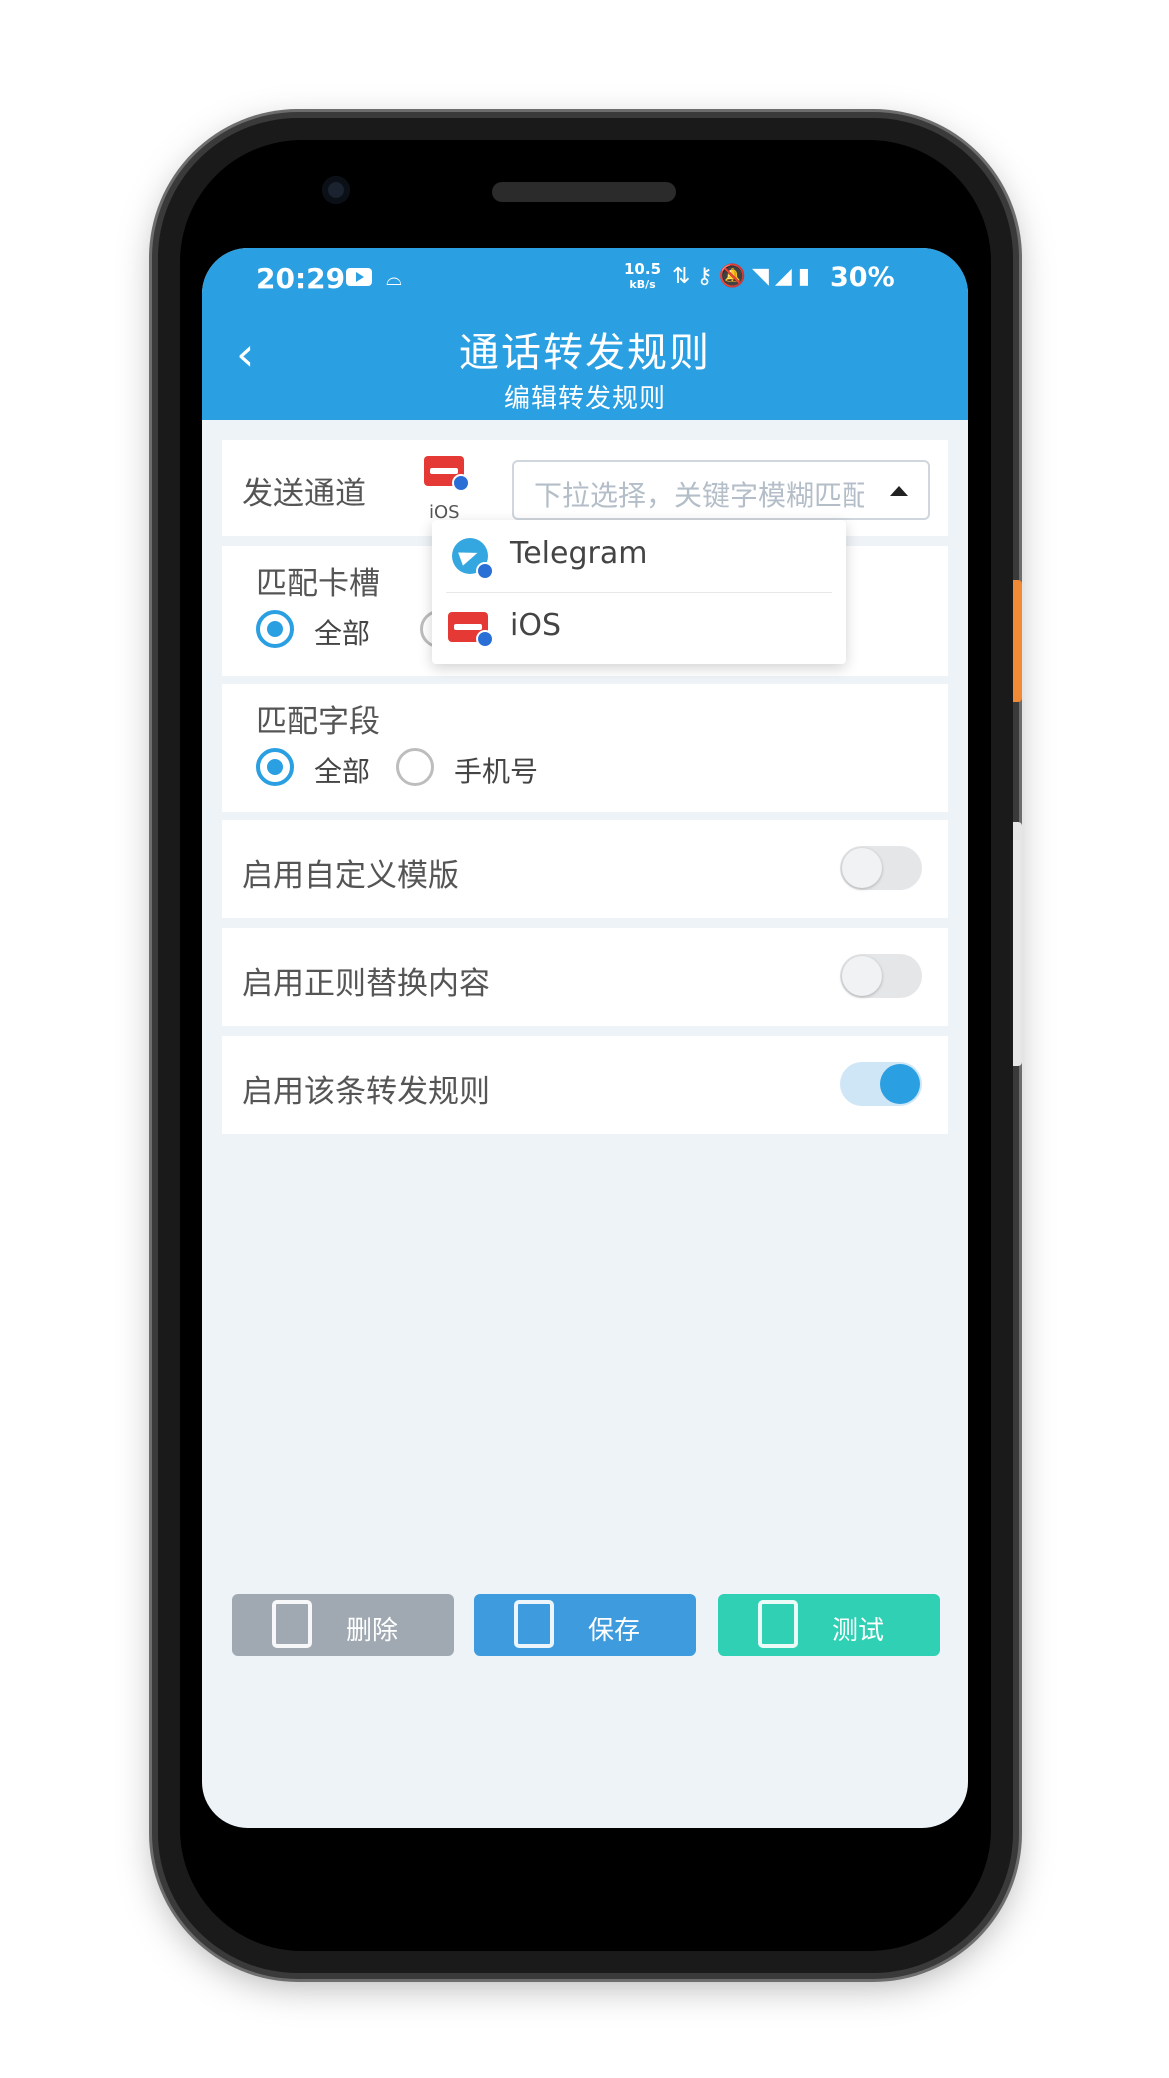 This screenshot has width=1169, height=2078. I want to click on clipboard-check-icon, so click(778, 1624).